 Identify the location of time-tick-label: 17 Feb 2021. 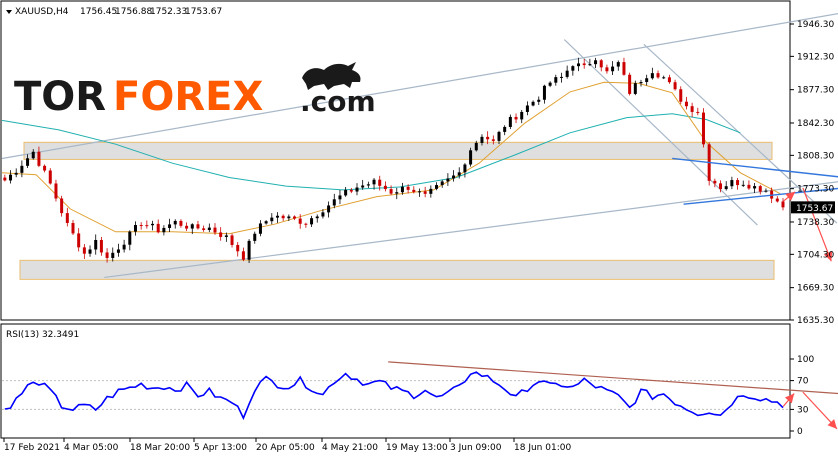
(32, 448).